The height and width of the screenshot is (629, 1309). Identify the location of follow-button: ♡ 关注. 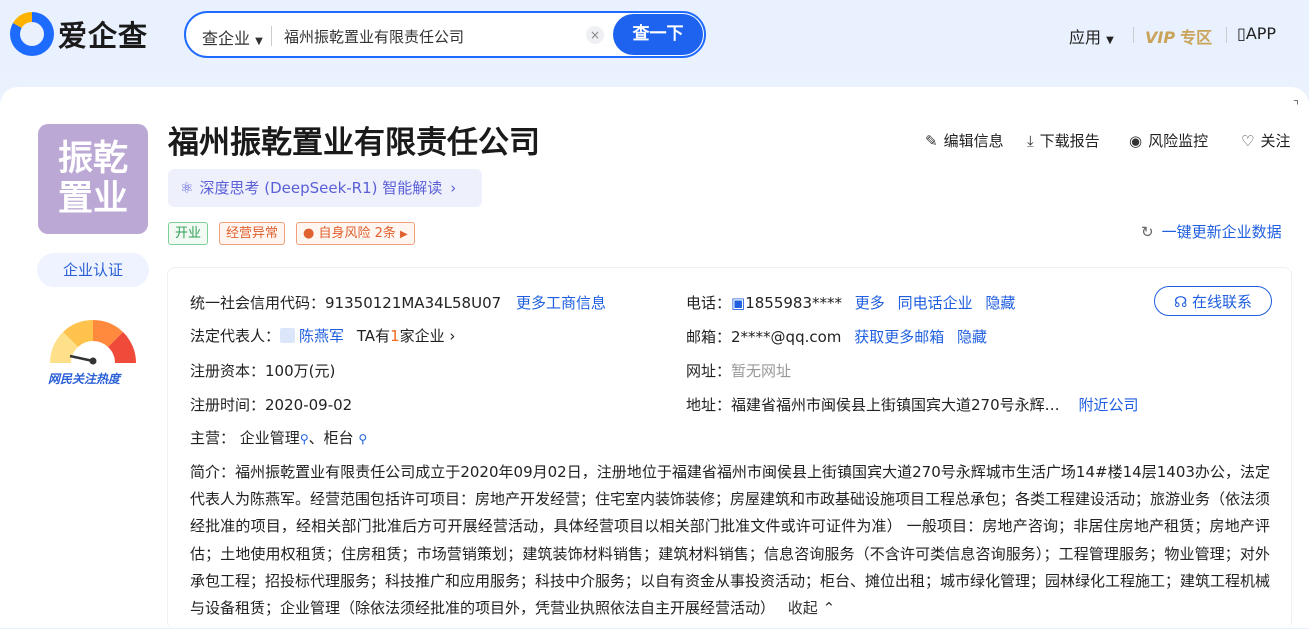
(1265, 140).